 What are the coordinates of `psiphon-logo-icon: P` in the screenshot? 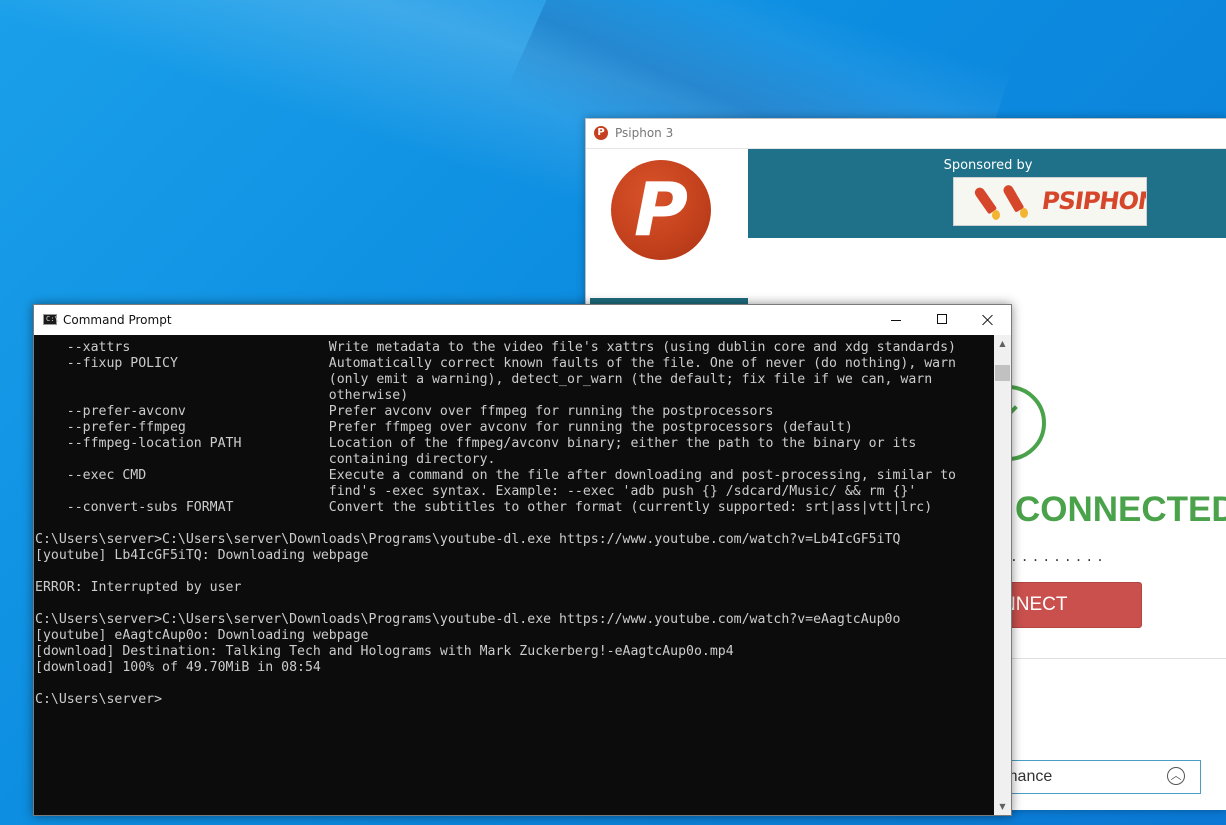 It's located at (661, 210).